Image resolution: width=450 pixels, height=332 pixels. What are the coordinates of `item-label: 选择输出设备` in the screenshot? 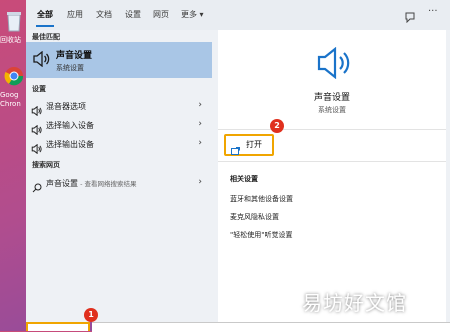 It's located at (70, 144).